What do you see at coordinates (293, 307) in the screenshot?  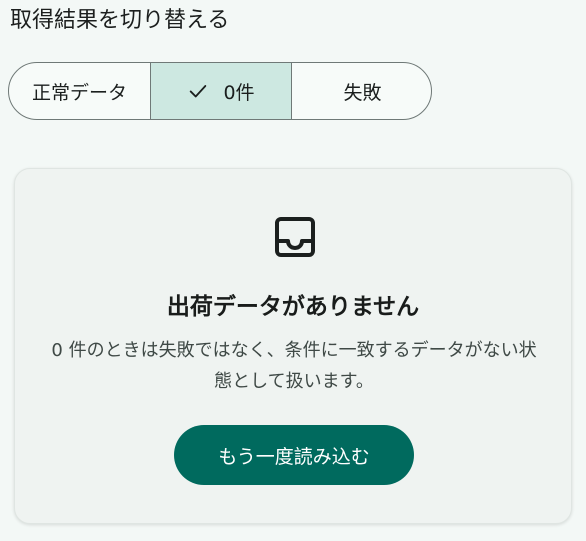 I see `empty-state-title: 出荷データがありません` at bounding box center [293, 307].